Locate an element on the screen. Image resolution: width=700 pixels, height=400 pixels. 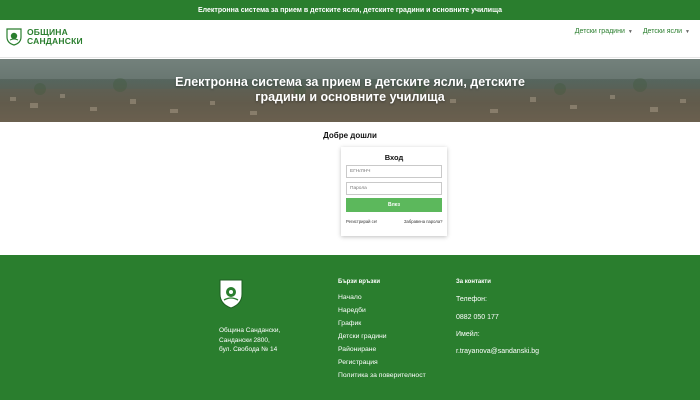
nav-item-kindergartens: Детски градини ▼ is located at coordinates (604, 31).